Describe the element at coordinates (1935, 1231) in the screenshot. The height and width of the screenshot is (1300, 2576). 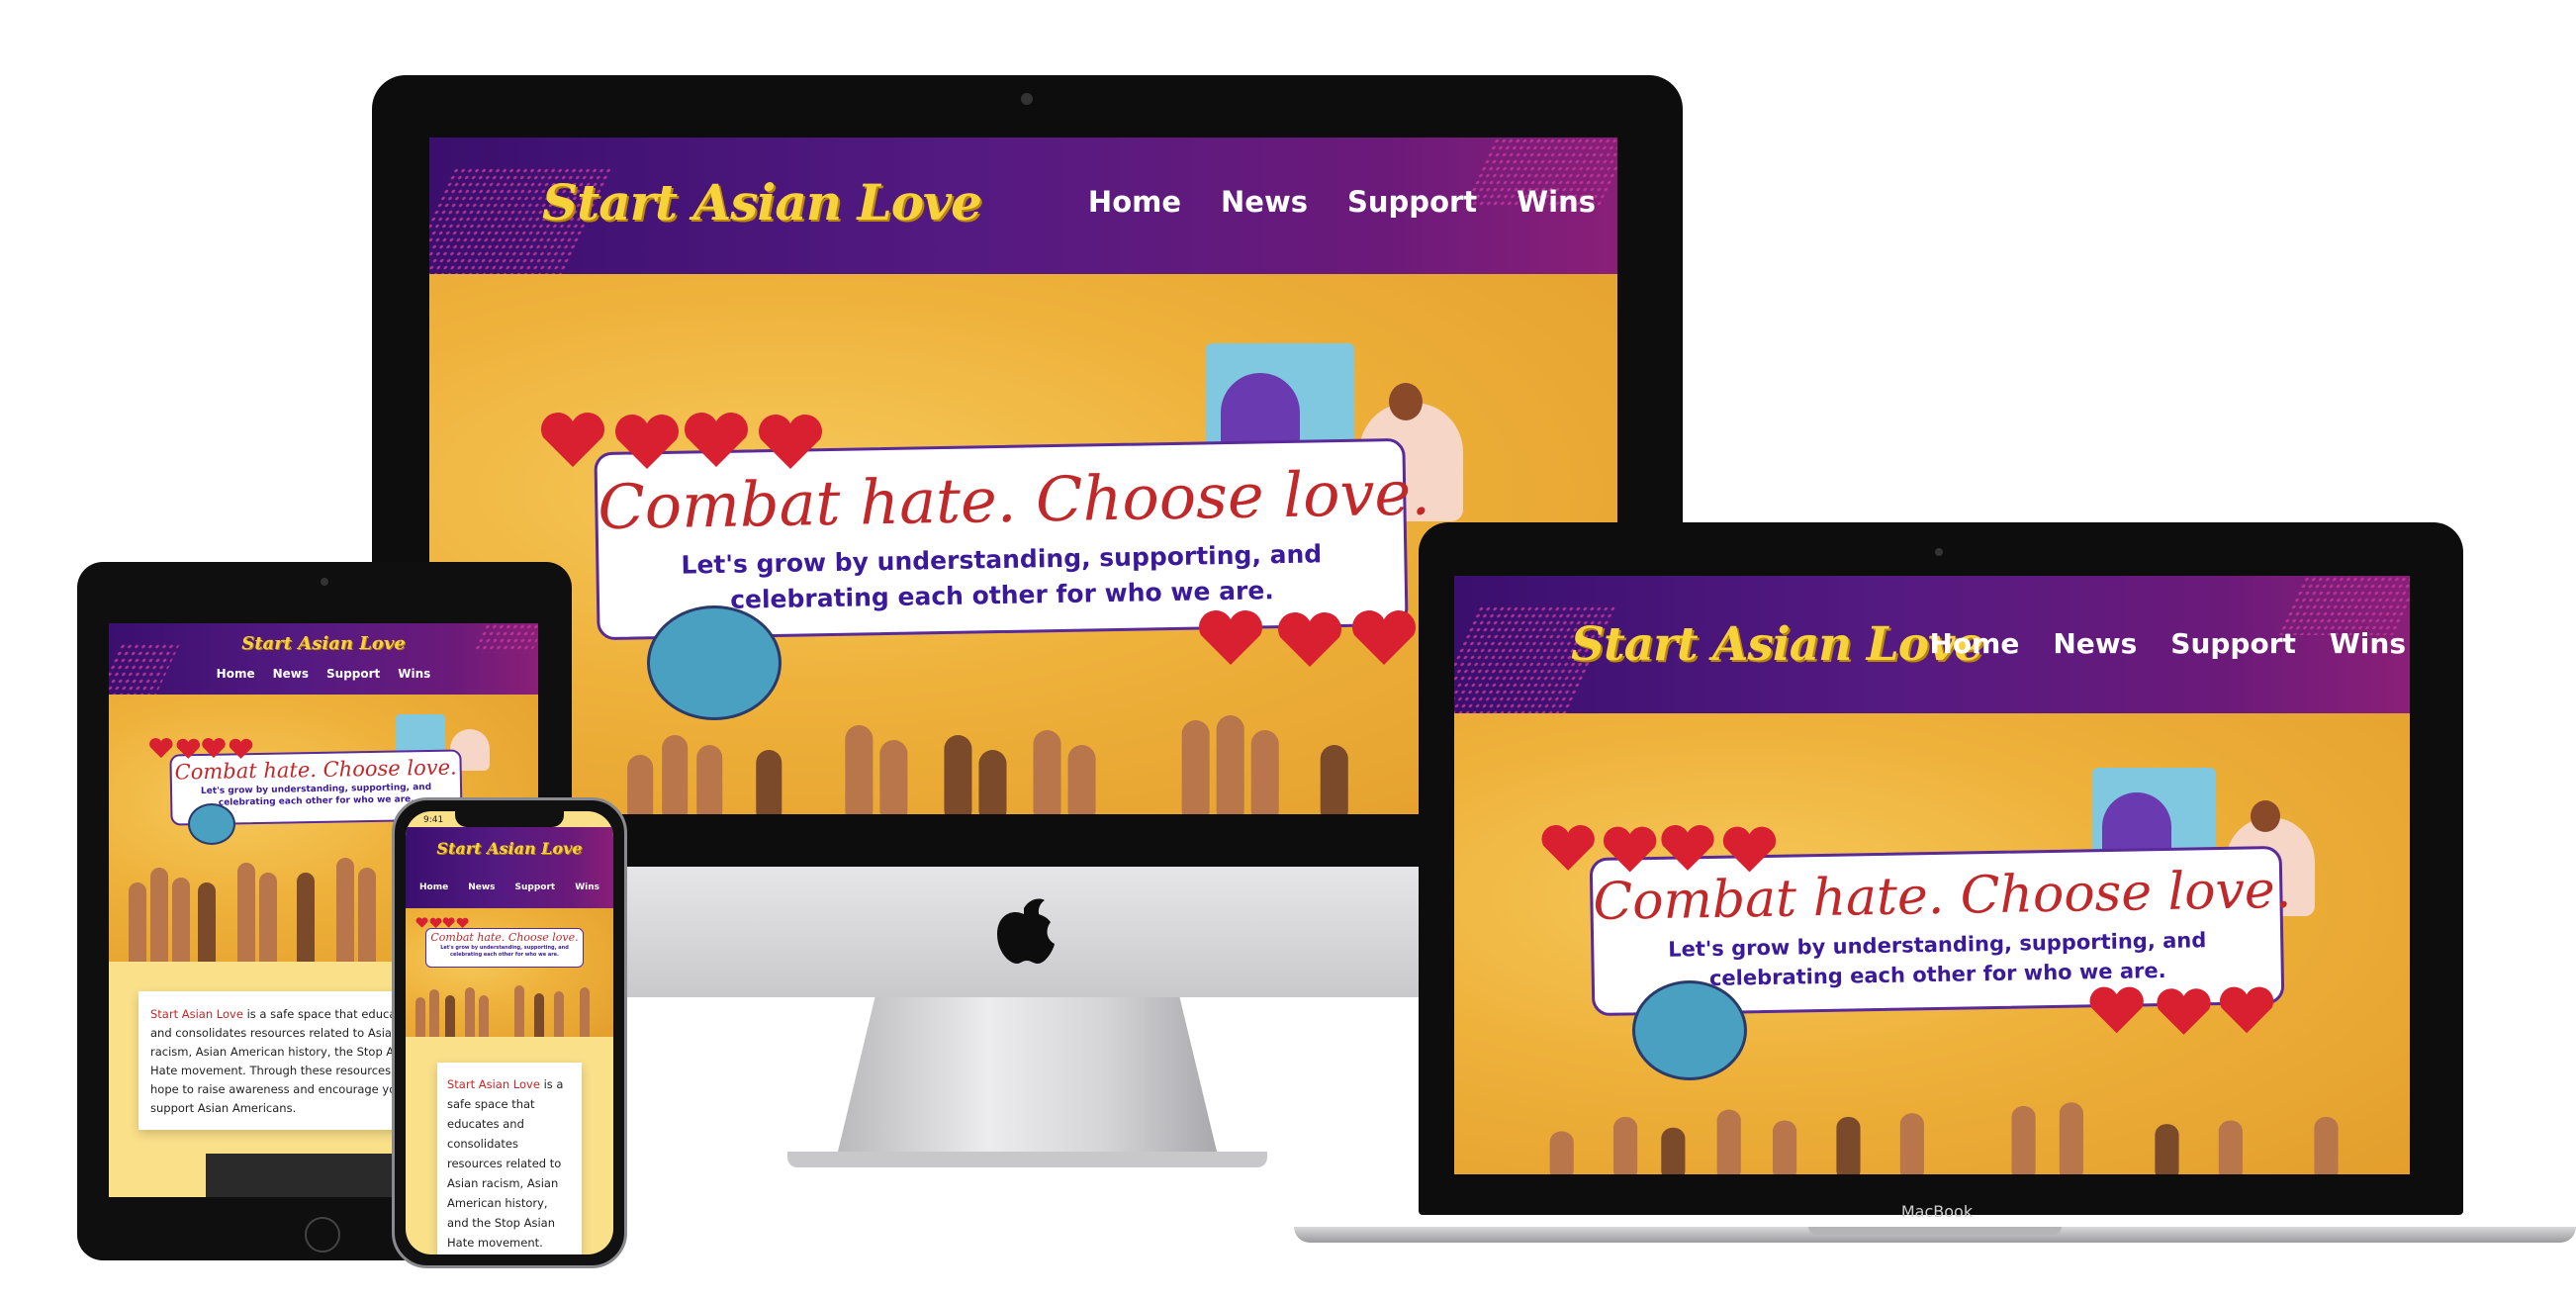
I see `macbook-notch` at that location.